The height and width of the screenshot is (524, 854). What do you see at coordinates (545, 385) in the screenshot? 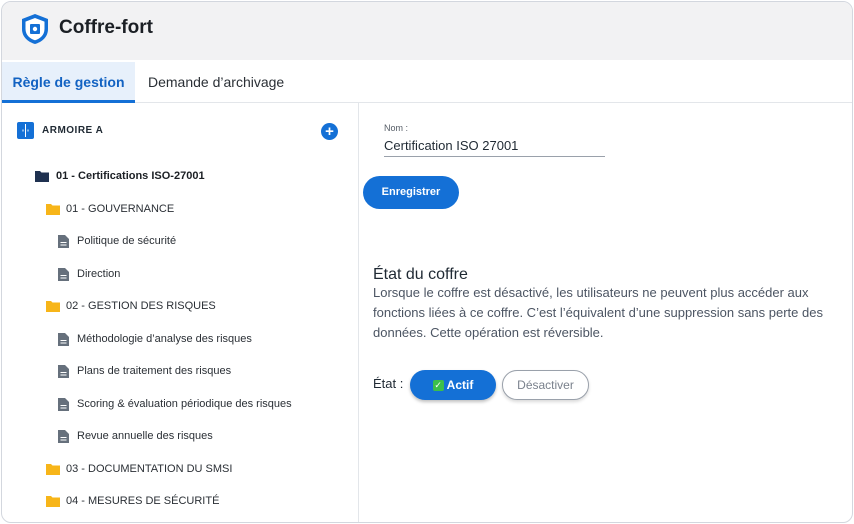
I see `desactiver-button: Désactiver` at bounding box center [545, 385].